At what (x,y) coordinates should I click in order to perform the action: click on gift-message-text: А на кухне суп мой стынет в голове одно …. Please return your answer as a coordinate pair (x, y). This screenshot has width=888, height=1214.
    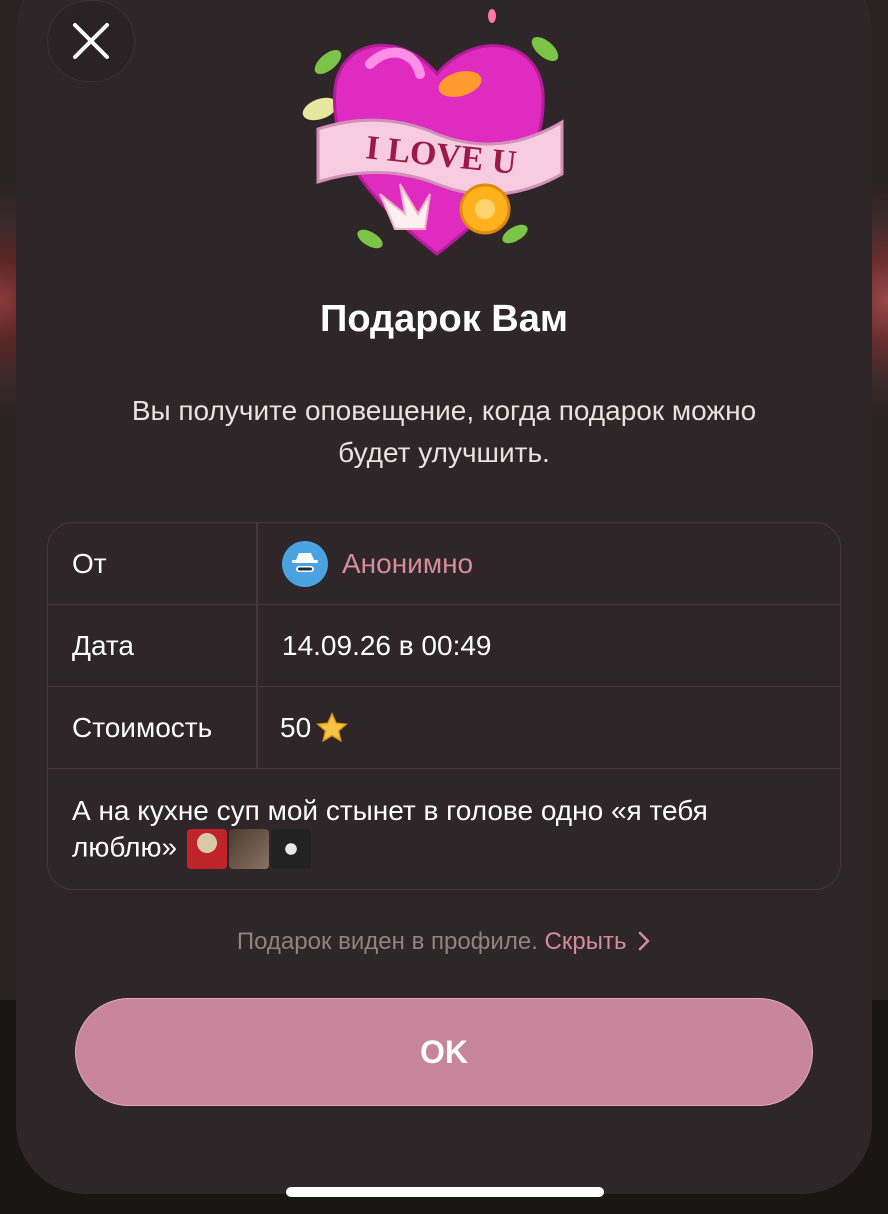
    Looking at the image, I should click on (390, 829).